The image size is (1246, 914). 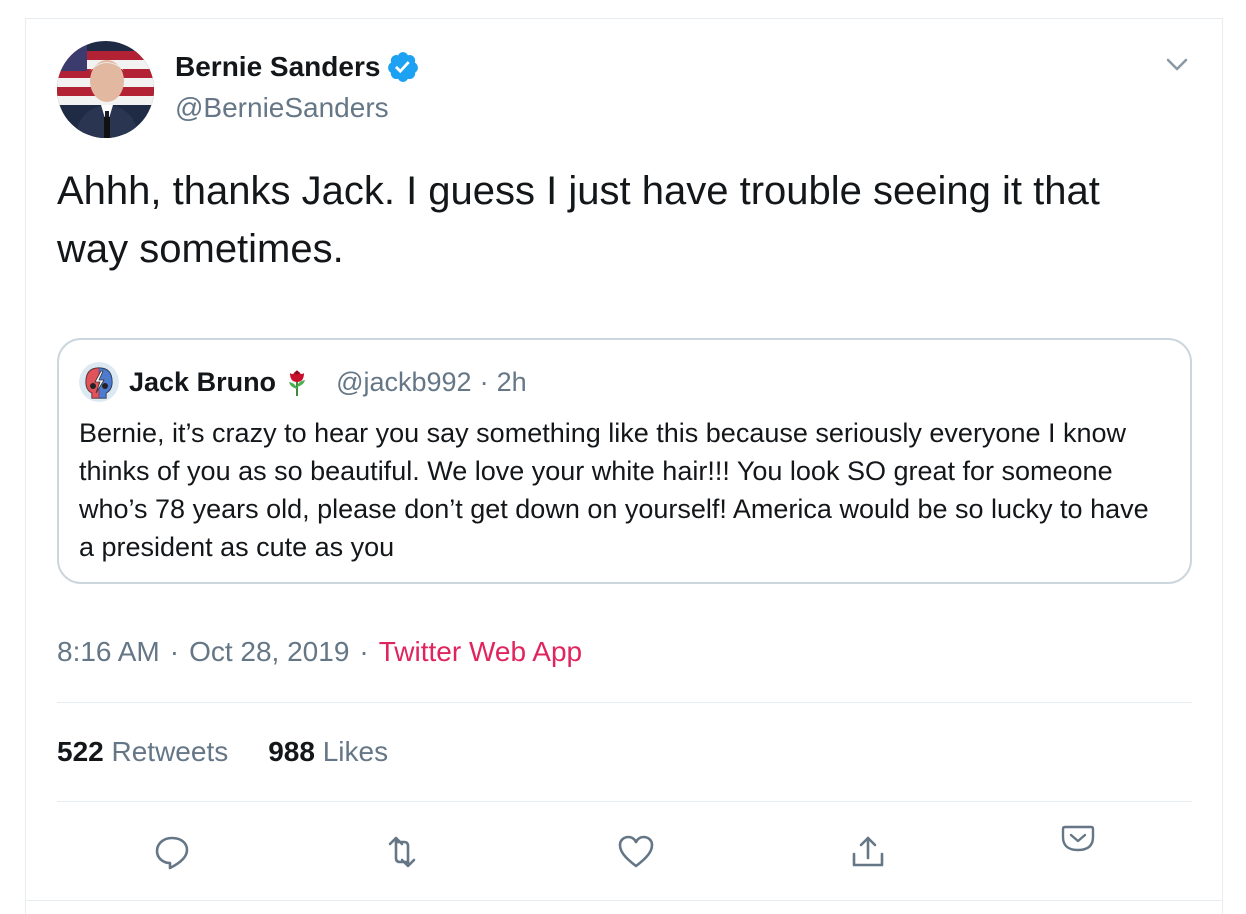 What do you see at coordinates (172, 852) in the screenshot?
I see `reply-icon` at bounding box center [172, 852].